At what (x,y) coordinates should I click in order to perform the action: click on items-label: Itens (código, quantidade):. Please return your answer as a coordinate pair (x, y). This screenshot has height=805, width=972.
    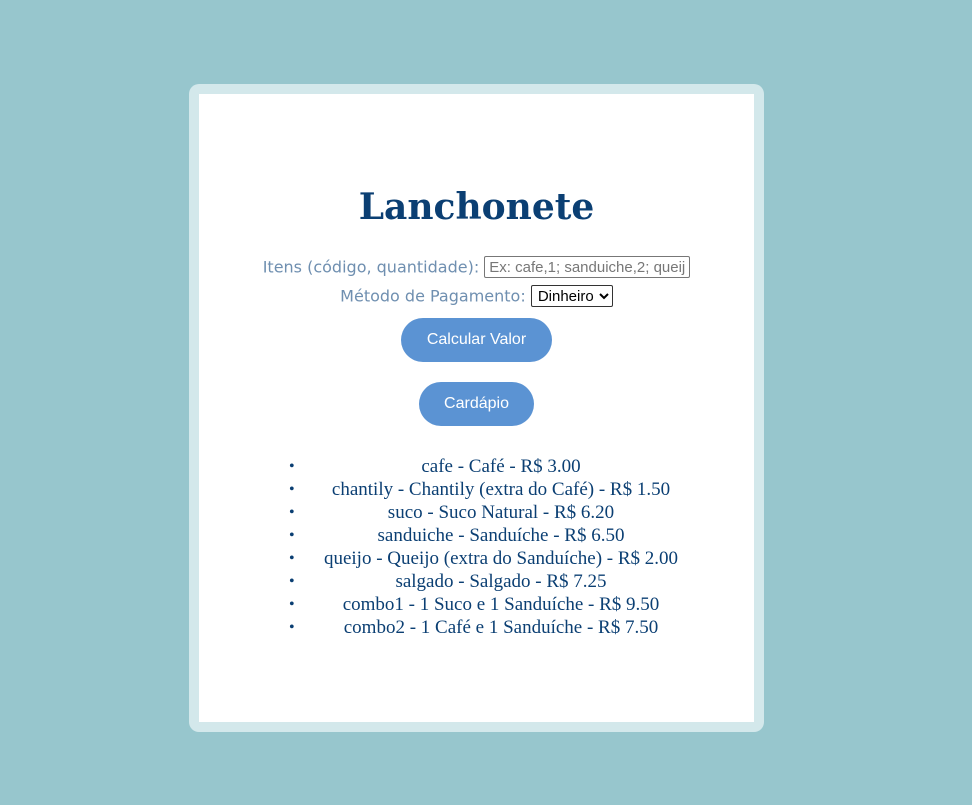
    Looking at the image, I should click on (371, 267).